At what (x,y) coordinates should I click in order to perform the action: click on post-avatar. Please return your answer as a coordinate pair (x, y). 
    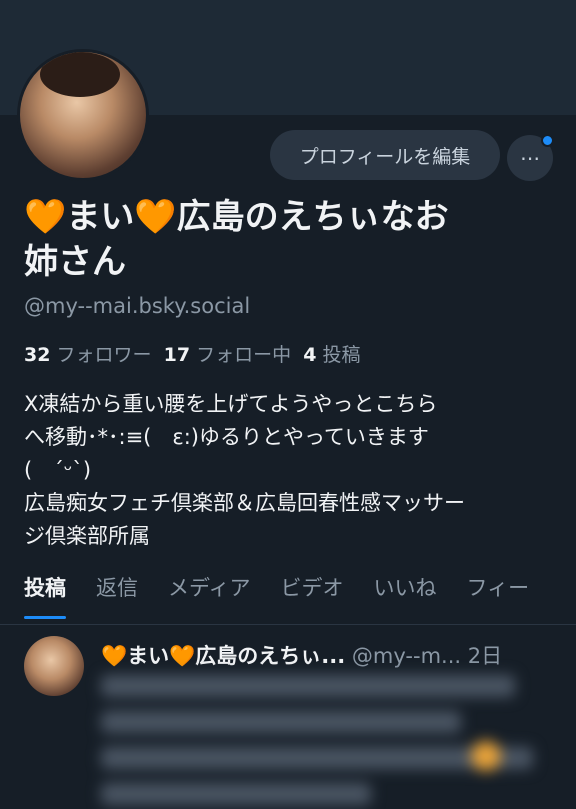
    Looking at the image, I should click on (54, 666).